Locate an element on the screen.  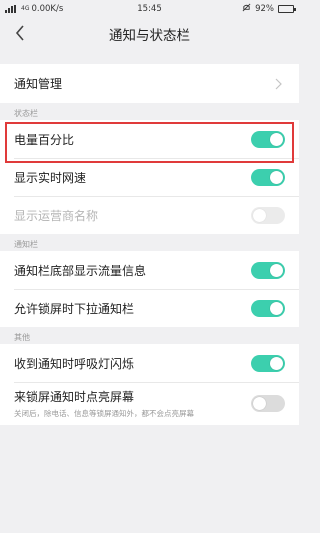
setting-label: 来锁屏通知时点亮屏幕 is located at coordinates (74, 397).